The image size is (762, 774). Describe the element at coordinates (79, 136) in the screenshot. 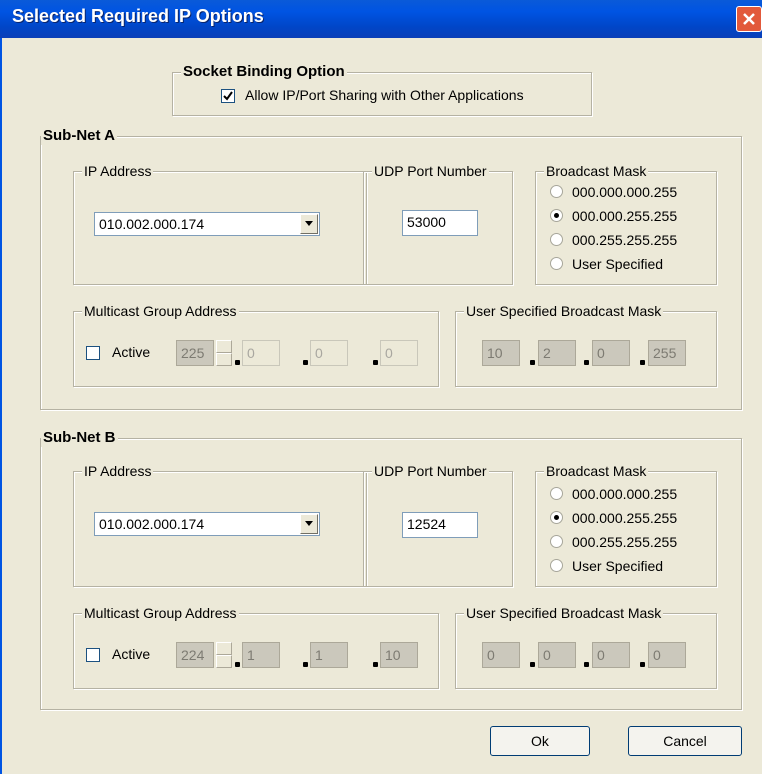

I see `subnet-a-legend: Sub-Net A` at that location.